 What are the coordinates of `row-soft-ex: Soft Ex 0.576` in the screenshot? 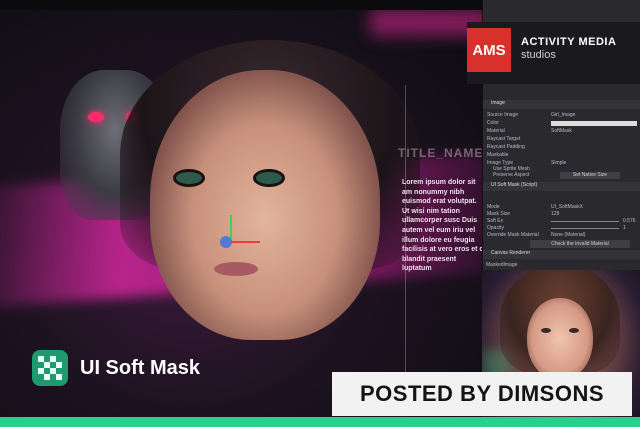 It's located at (561, 221).